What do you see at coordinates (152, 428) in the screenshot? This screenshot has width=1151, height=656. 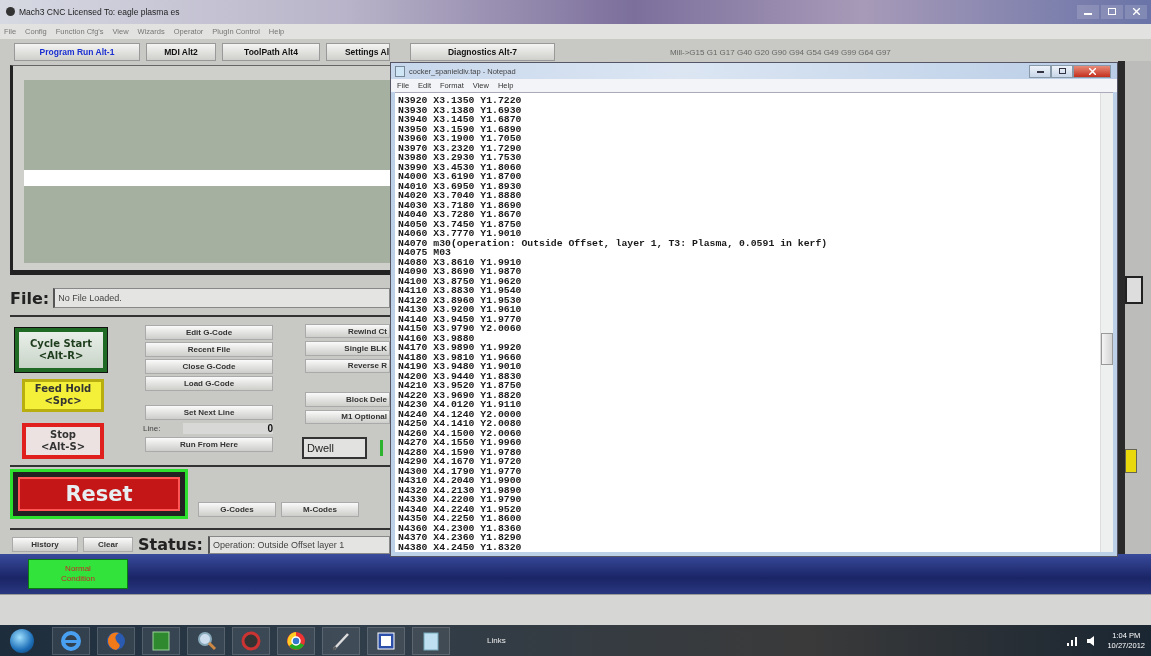 I see `line-label: Line:` at bounding box center [152, 428].